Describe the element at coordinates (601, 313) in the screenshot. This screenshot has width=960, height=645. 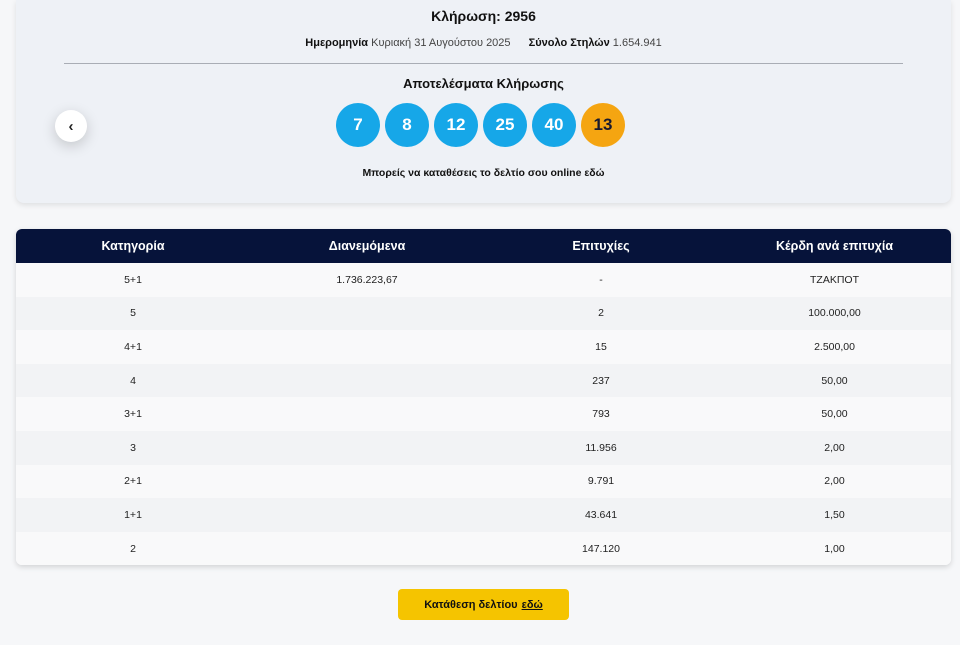
I see `cell-winners: 2` at that location.